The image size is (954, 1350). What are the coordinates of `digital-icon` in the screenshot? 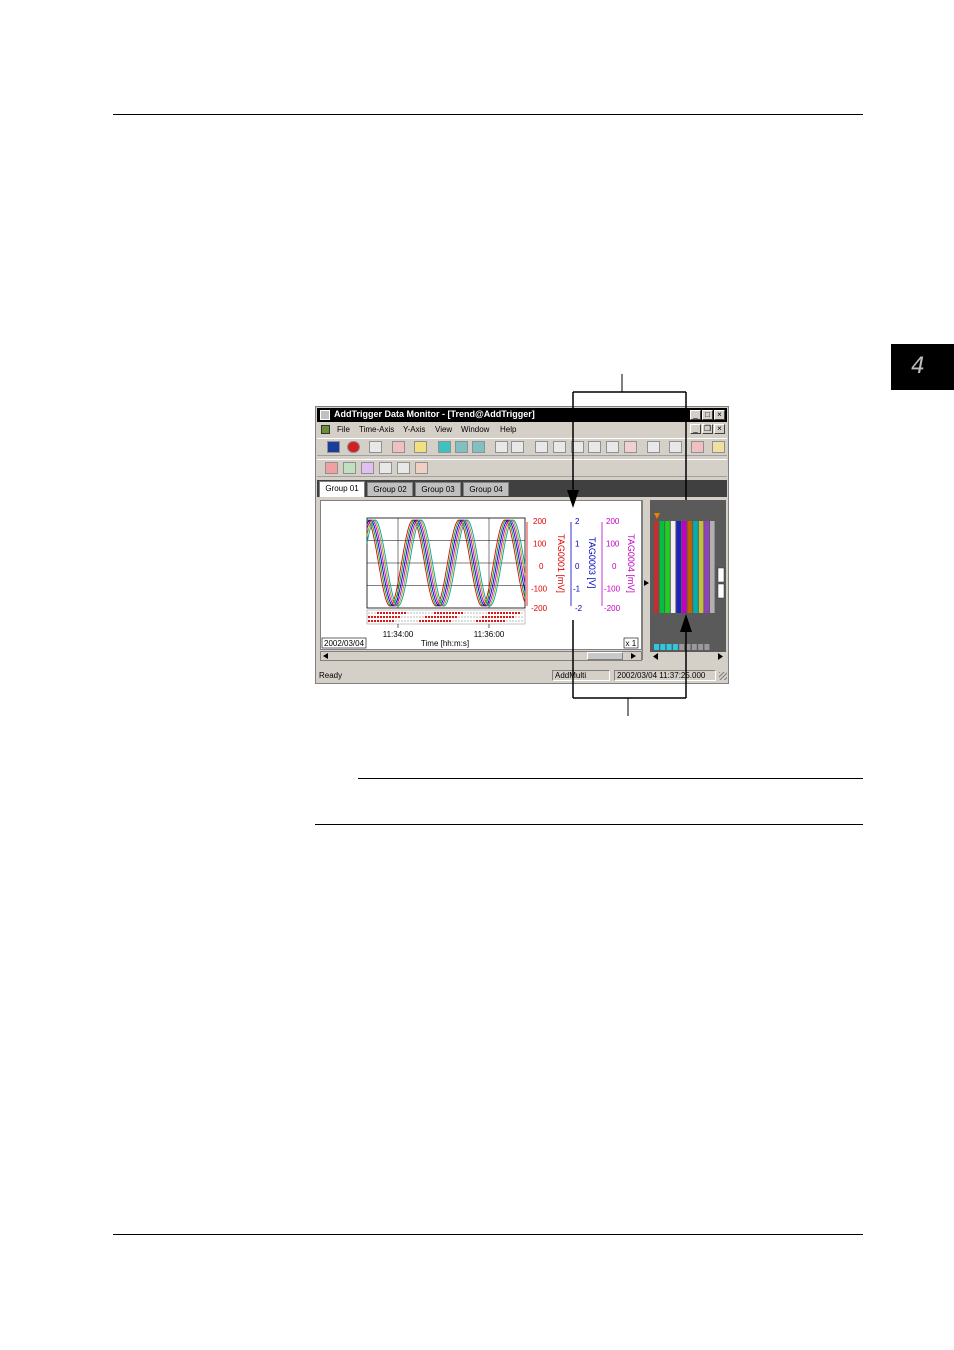 It's located at (385, 468).